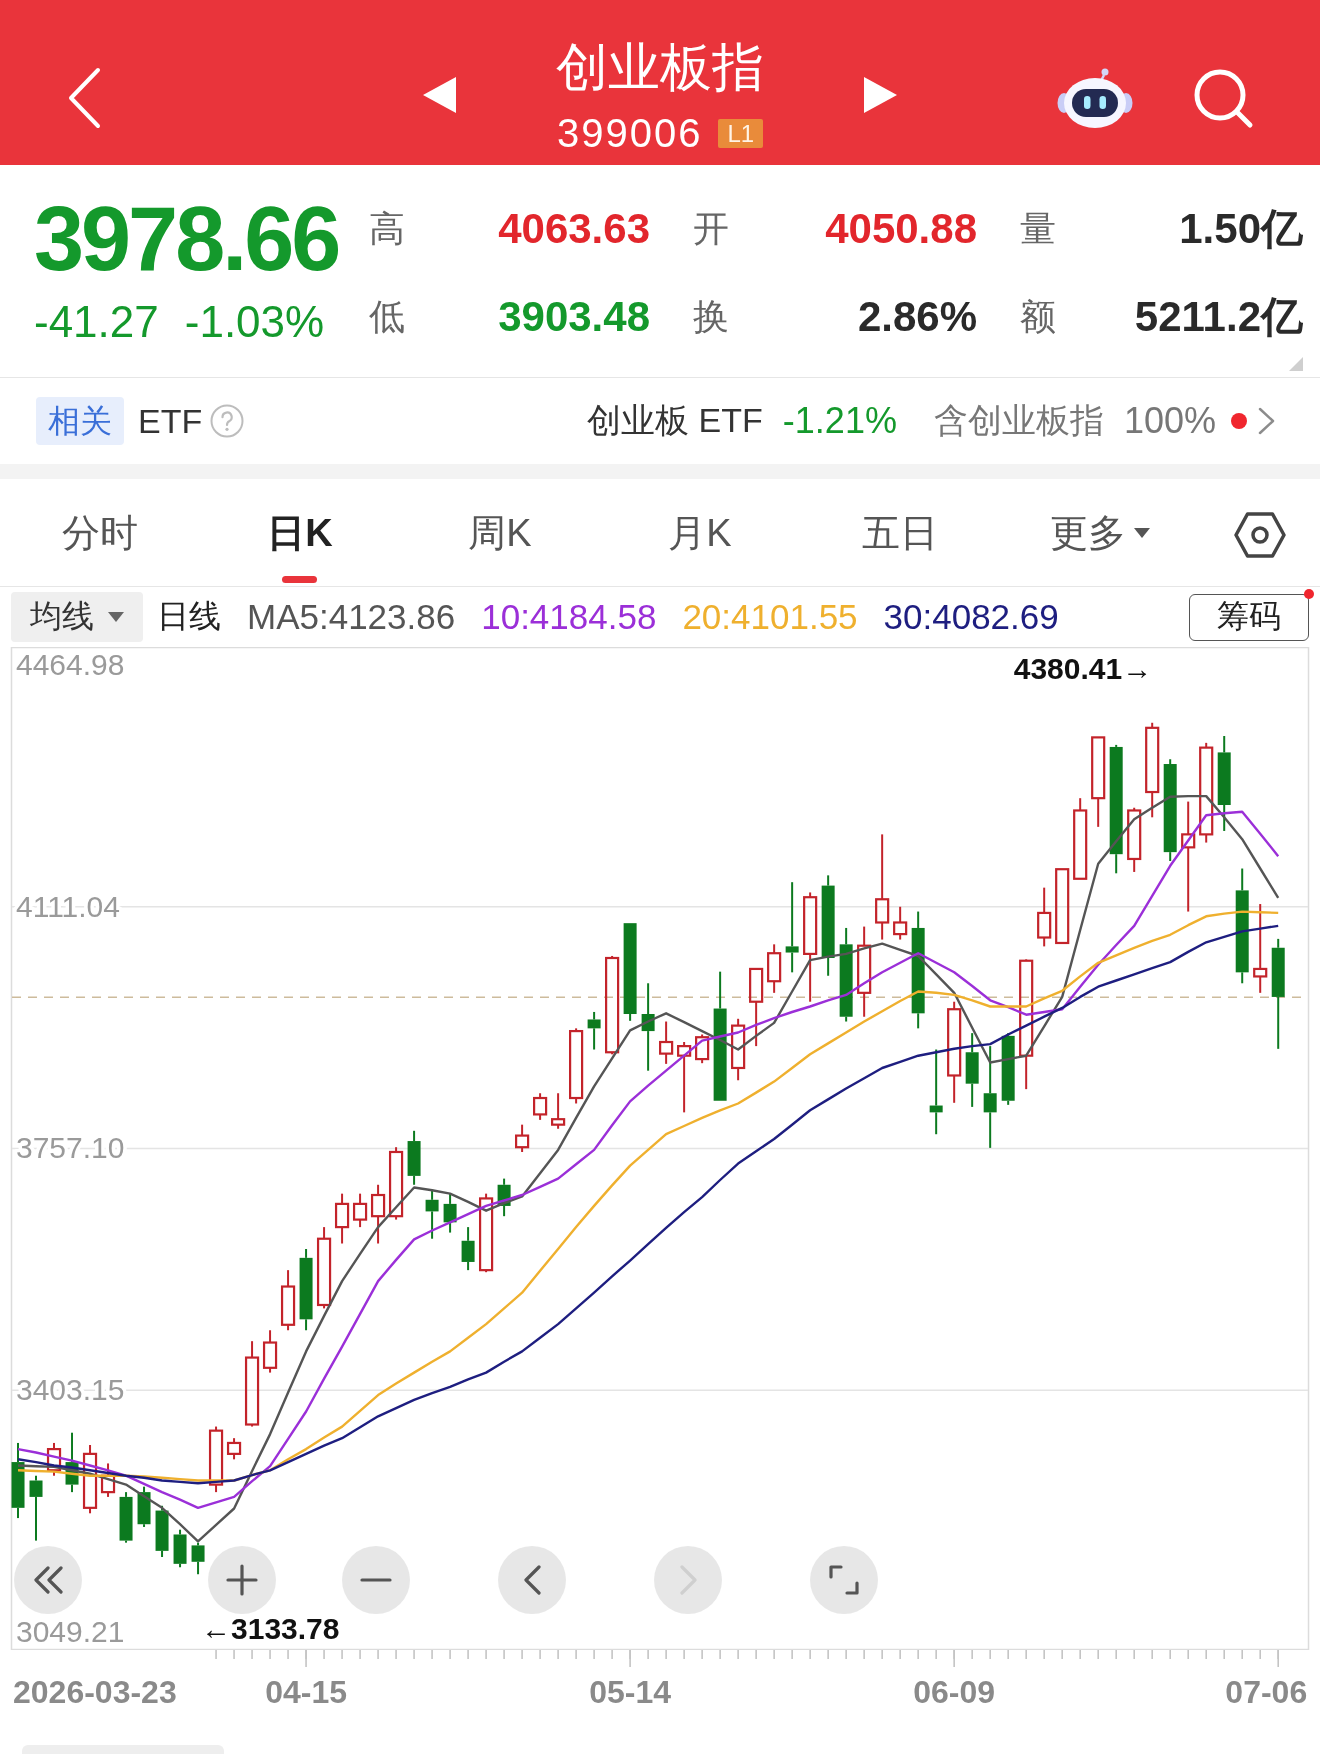  I want to click on period-tab: 更多, so click(1100, 546).